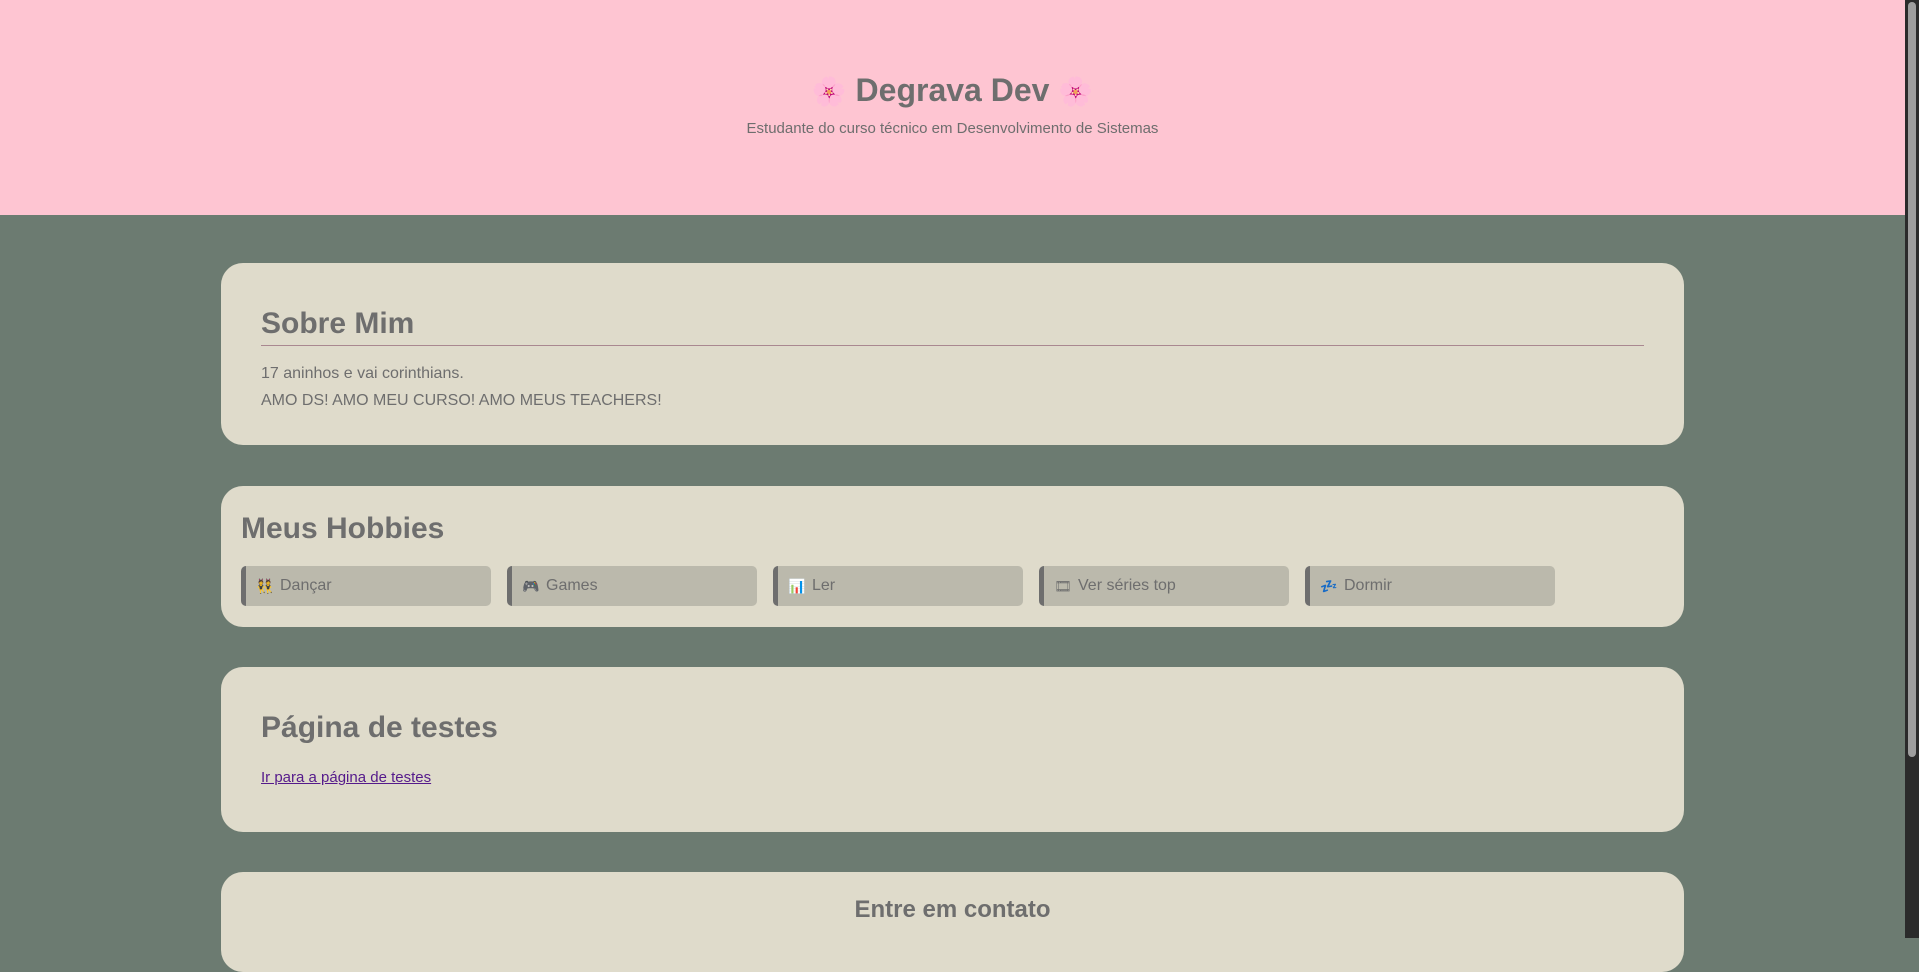 The height and width of the screenshot is (972, 1919). I want to click on hobby-label: Dançar, so click(306, 585).